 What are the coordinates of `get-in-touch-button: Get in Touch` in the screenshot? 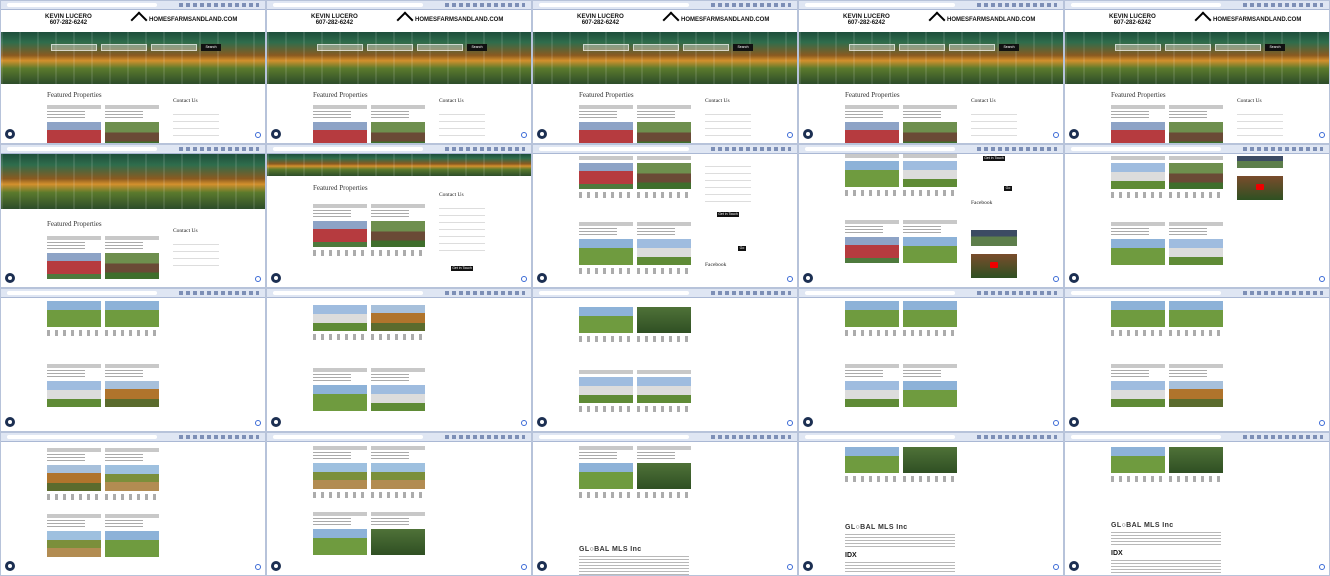 It's located at (728, 214).